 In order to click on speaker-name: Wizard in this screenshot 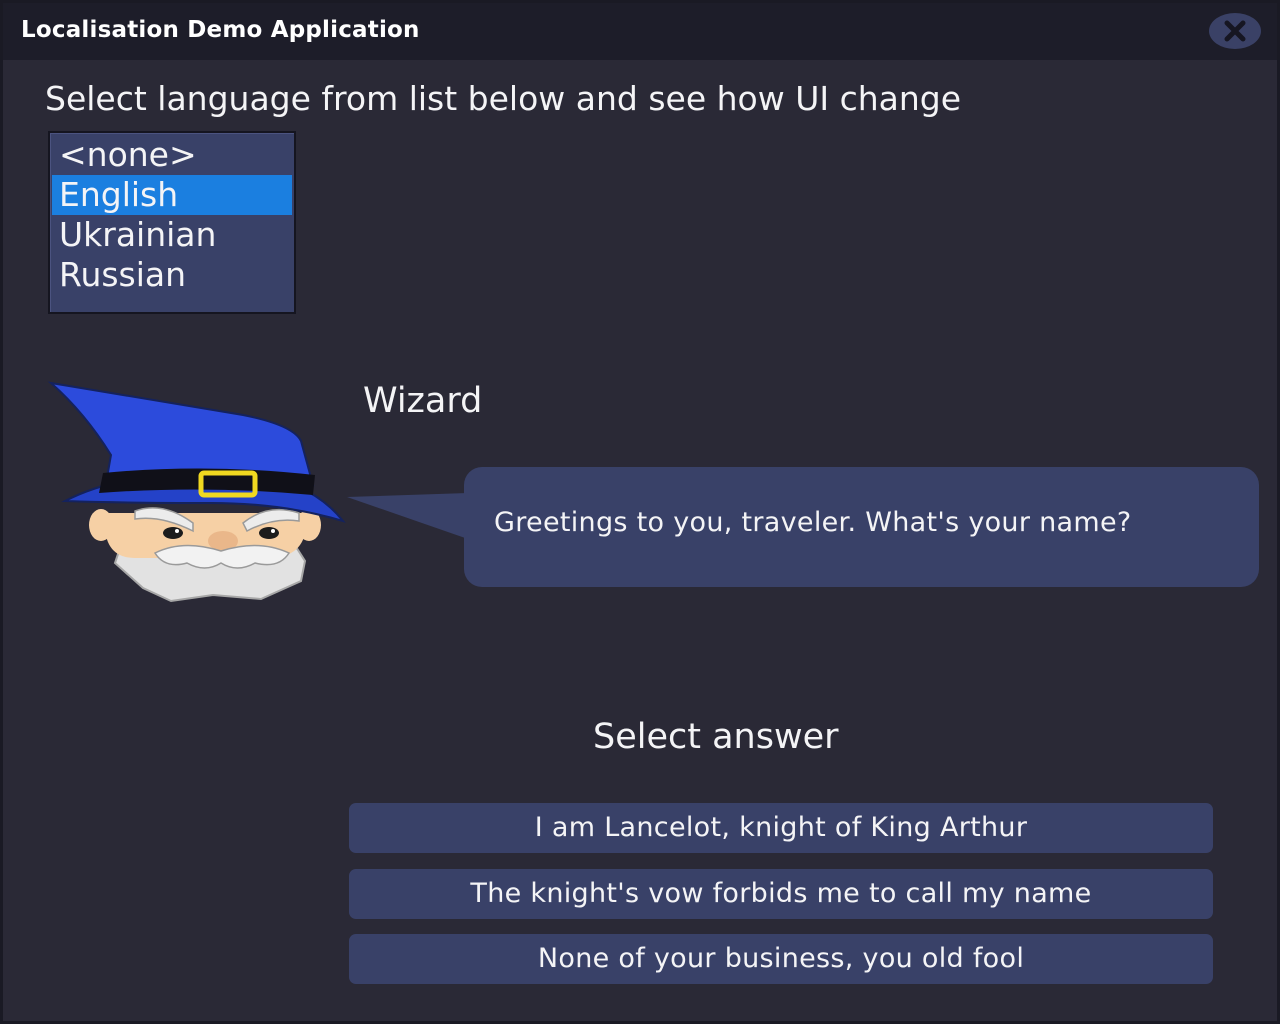, I will do `click(423, 401)`.